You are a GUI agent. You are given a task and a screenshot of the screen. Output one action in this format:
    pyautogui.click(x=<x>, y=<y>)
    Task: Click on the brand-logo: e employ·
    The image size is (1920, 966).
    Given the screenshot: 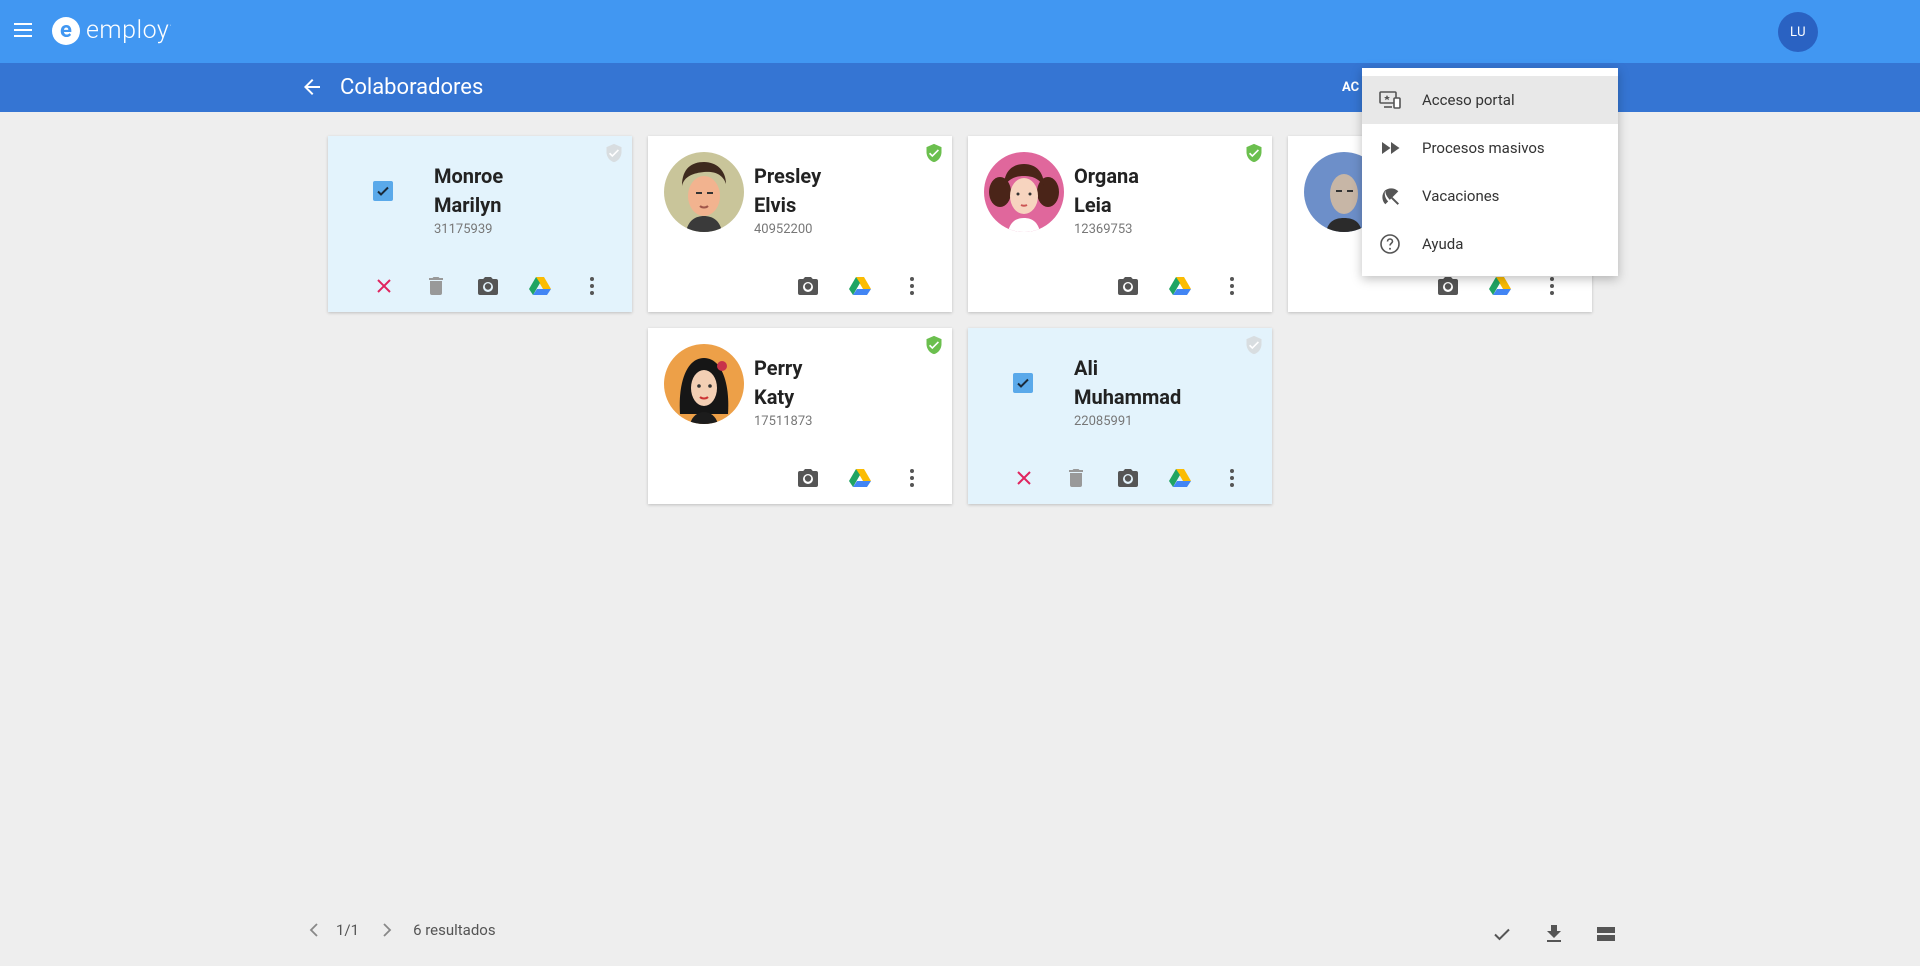 What is the action you would take?
    pyautogui.click(x=112, y=30)
    